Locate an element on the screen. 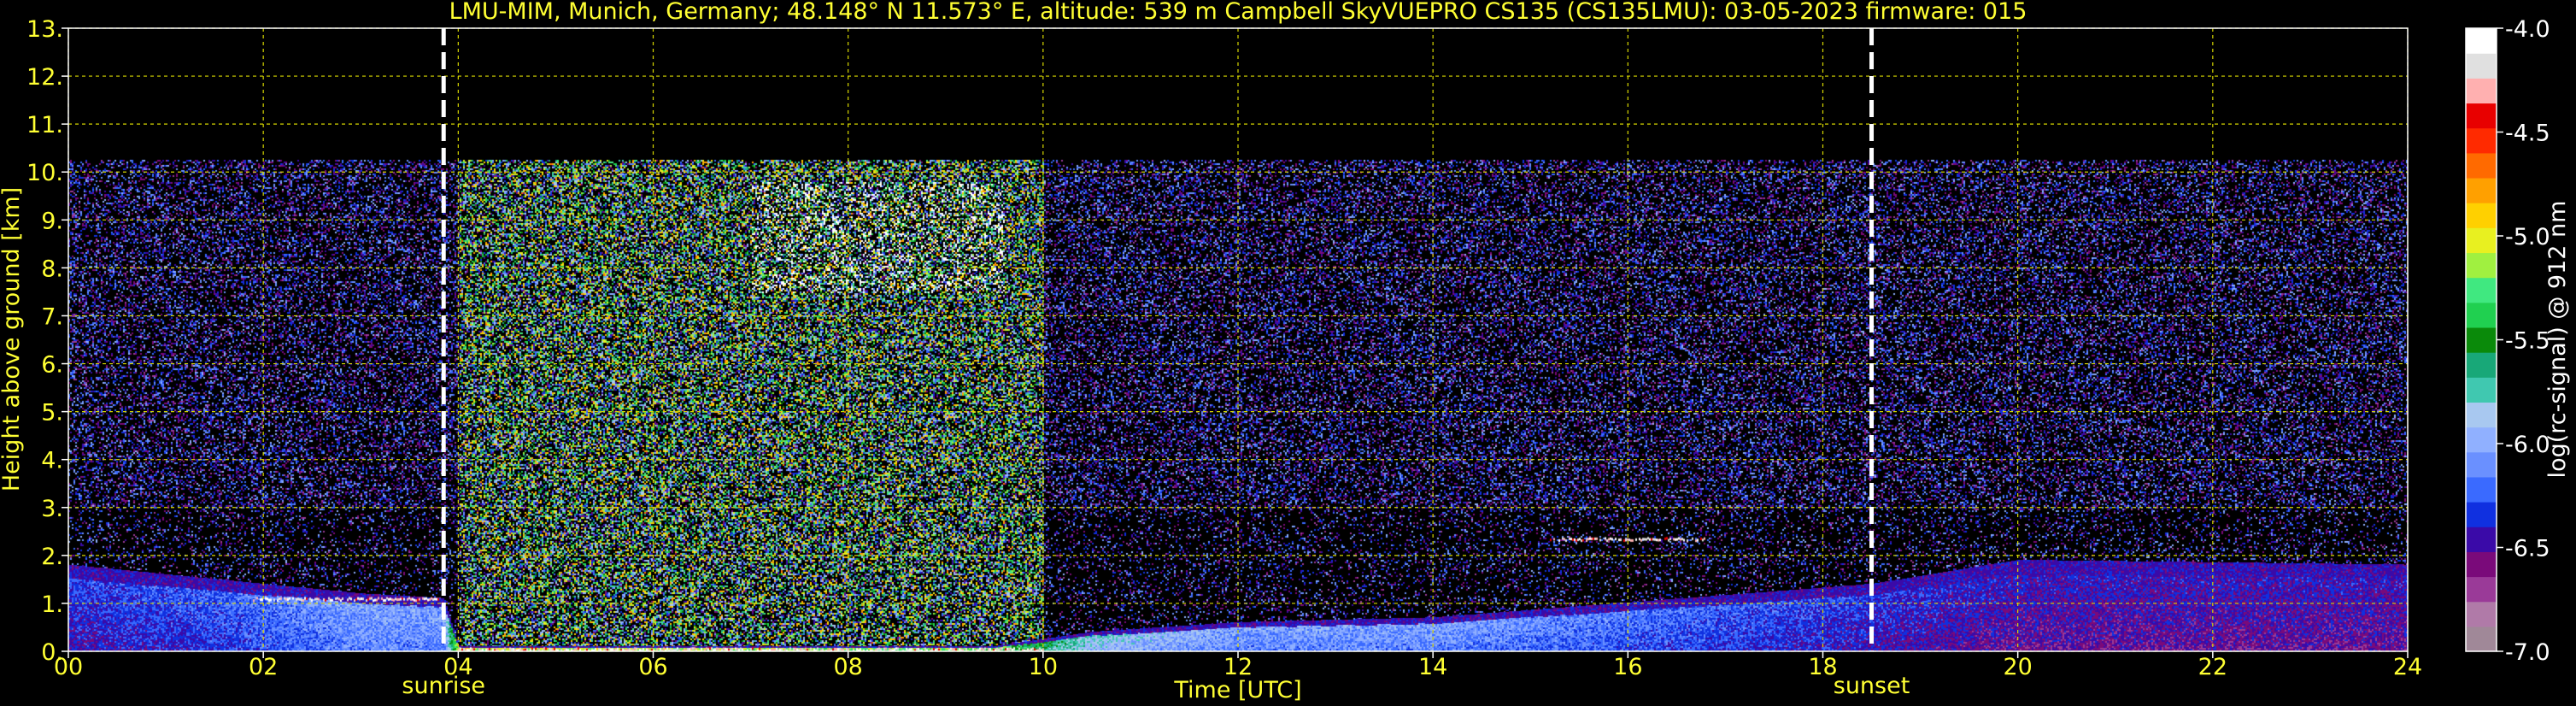 The image size is (2576, 706). x-tick-label: 14 is located at coordinates (1432, 667).